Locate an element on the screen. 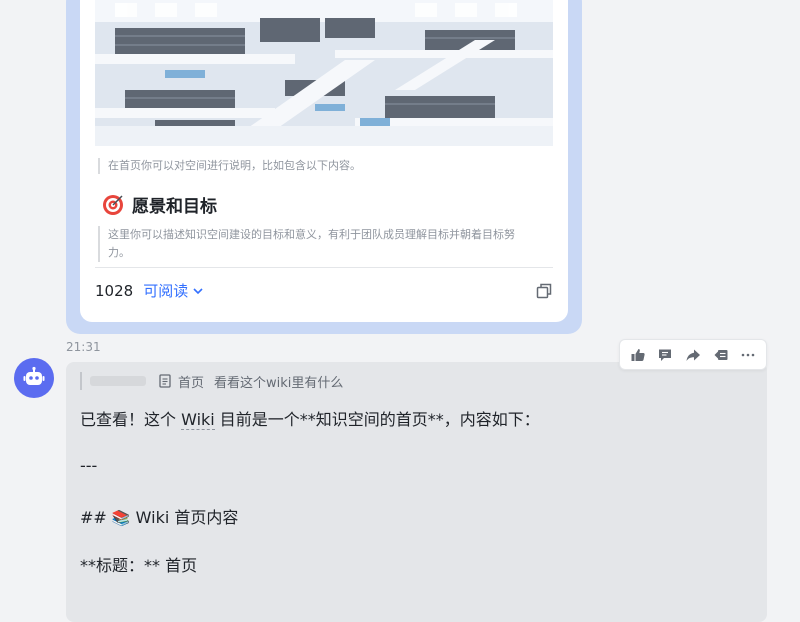 Image resolution: width=800 pixels, height=622 pixels. line1-suffix: 目前是一个**知识空间的首页**，内容如下： is located at coordinates (377, 419).